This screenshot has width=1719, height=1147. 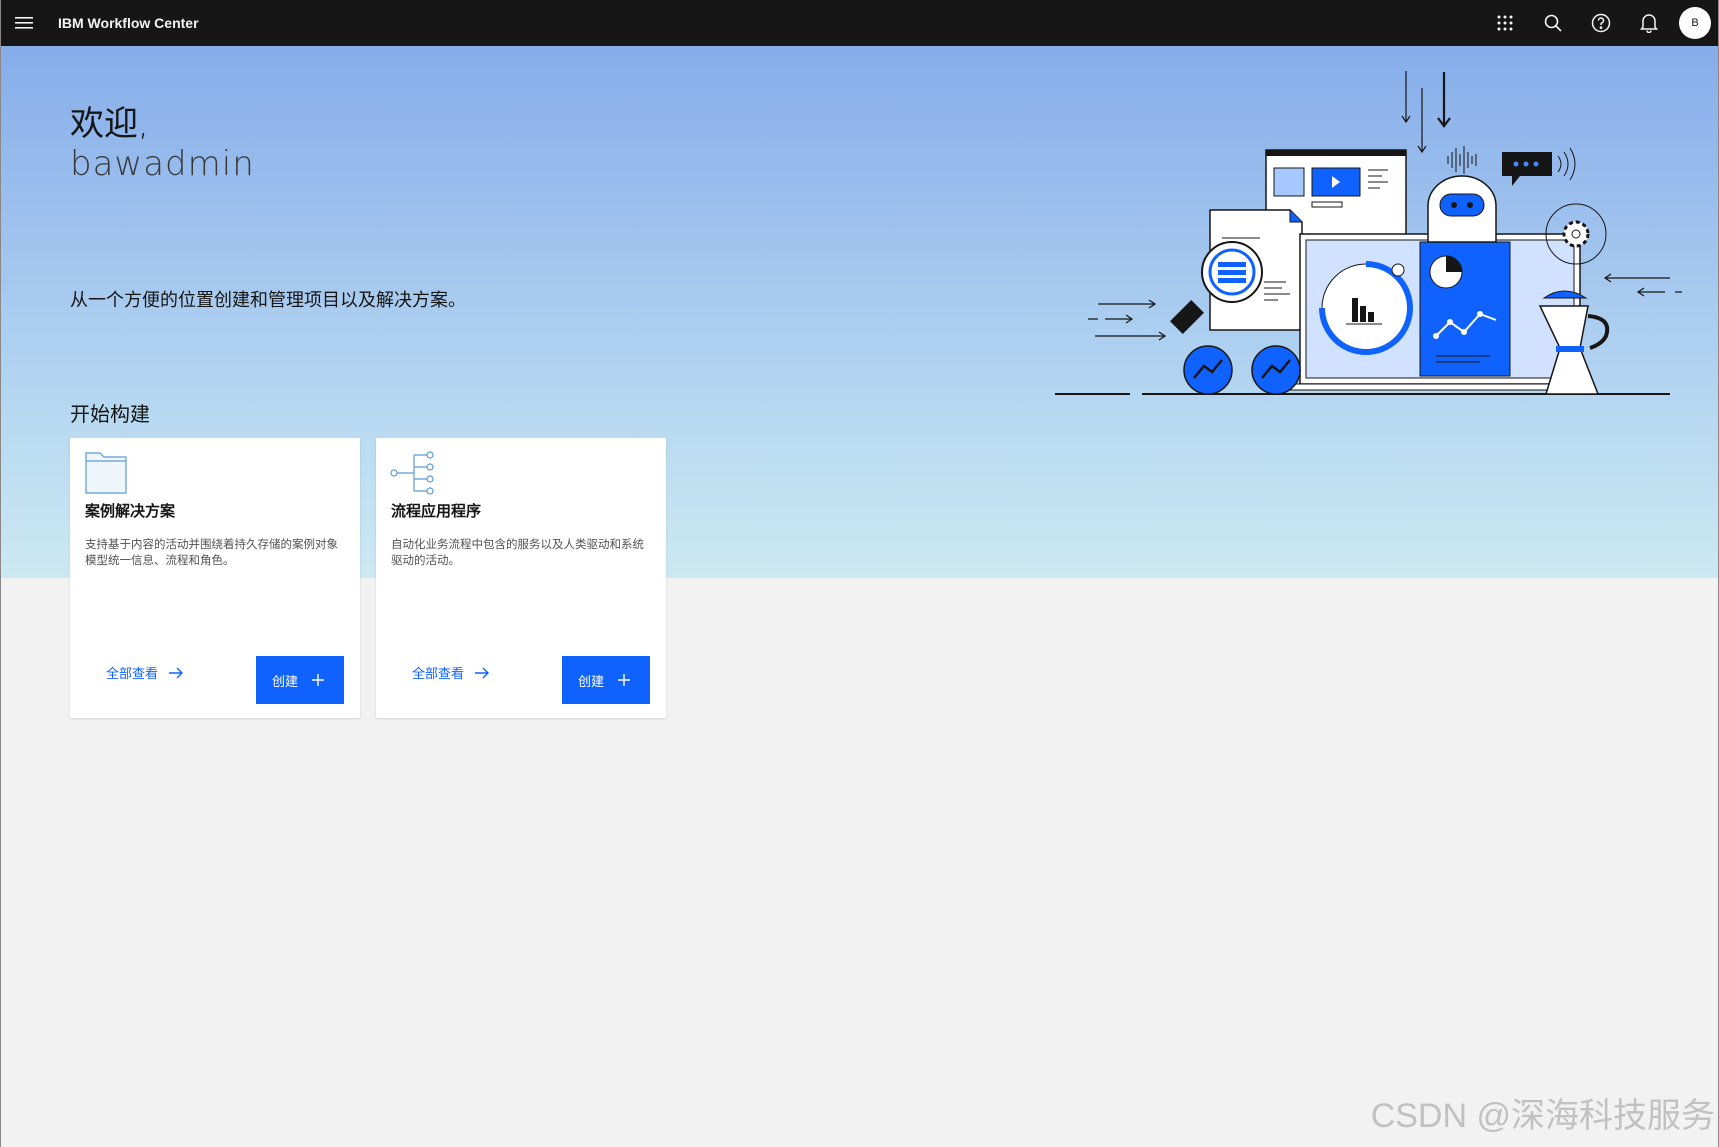 I want to click on top-navigation-bar: IBM Workflow Center B, so click(x=859, y=23).